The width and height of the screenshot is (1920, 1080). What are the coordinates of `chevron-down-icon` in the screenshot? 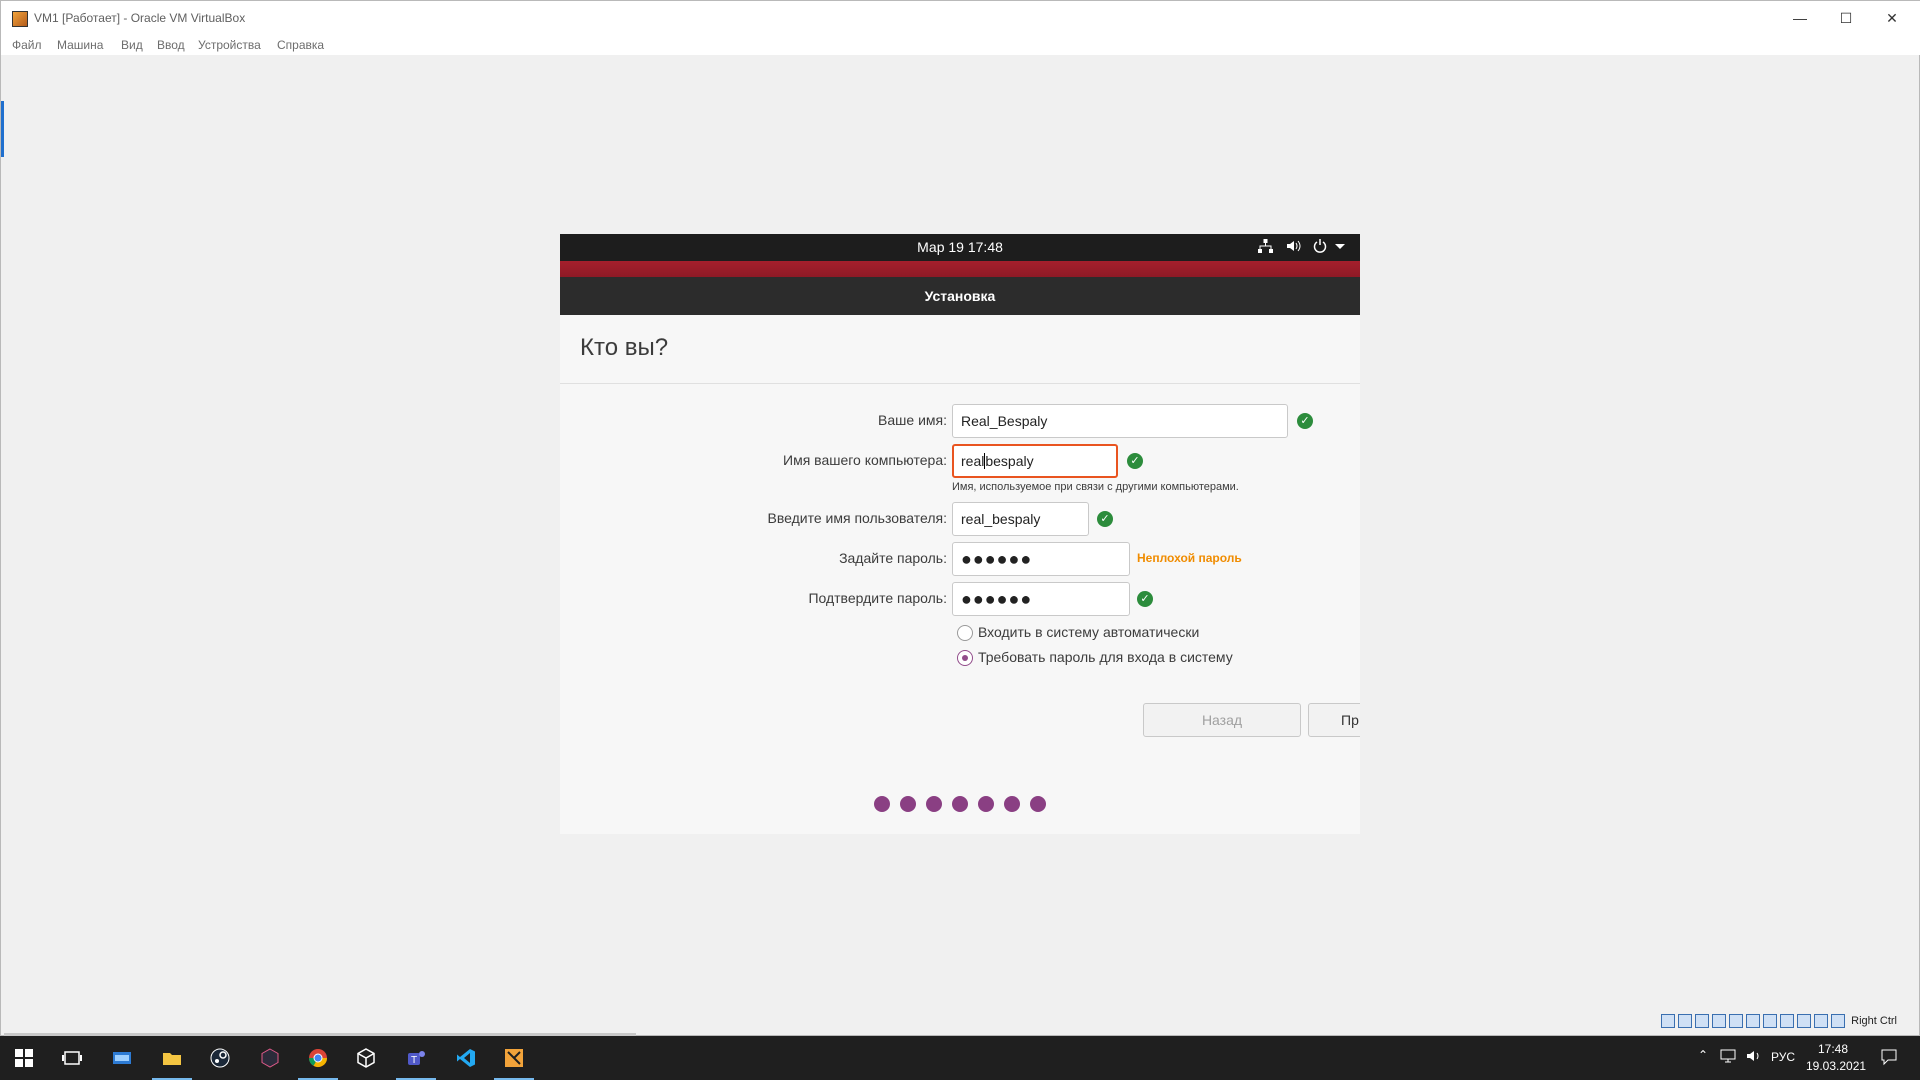 It's located at (1340, 247).